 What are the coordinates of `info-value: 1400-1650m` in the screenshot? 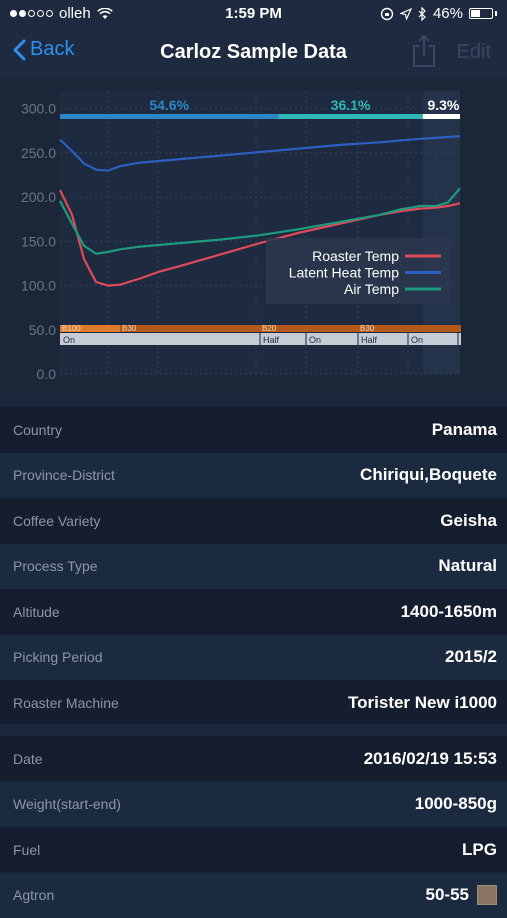 It's located at (448, 611).